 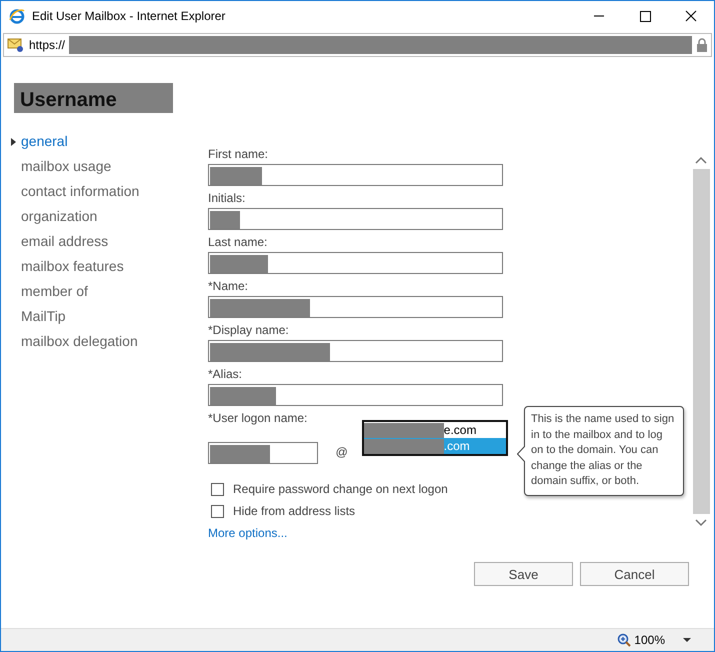 I want to click on at-sign: @, so click(x=342, y=452).